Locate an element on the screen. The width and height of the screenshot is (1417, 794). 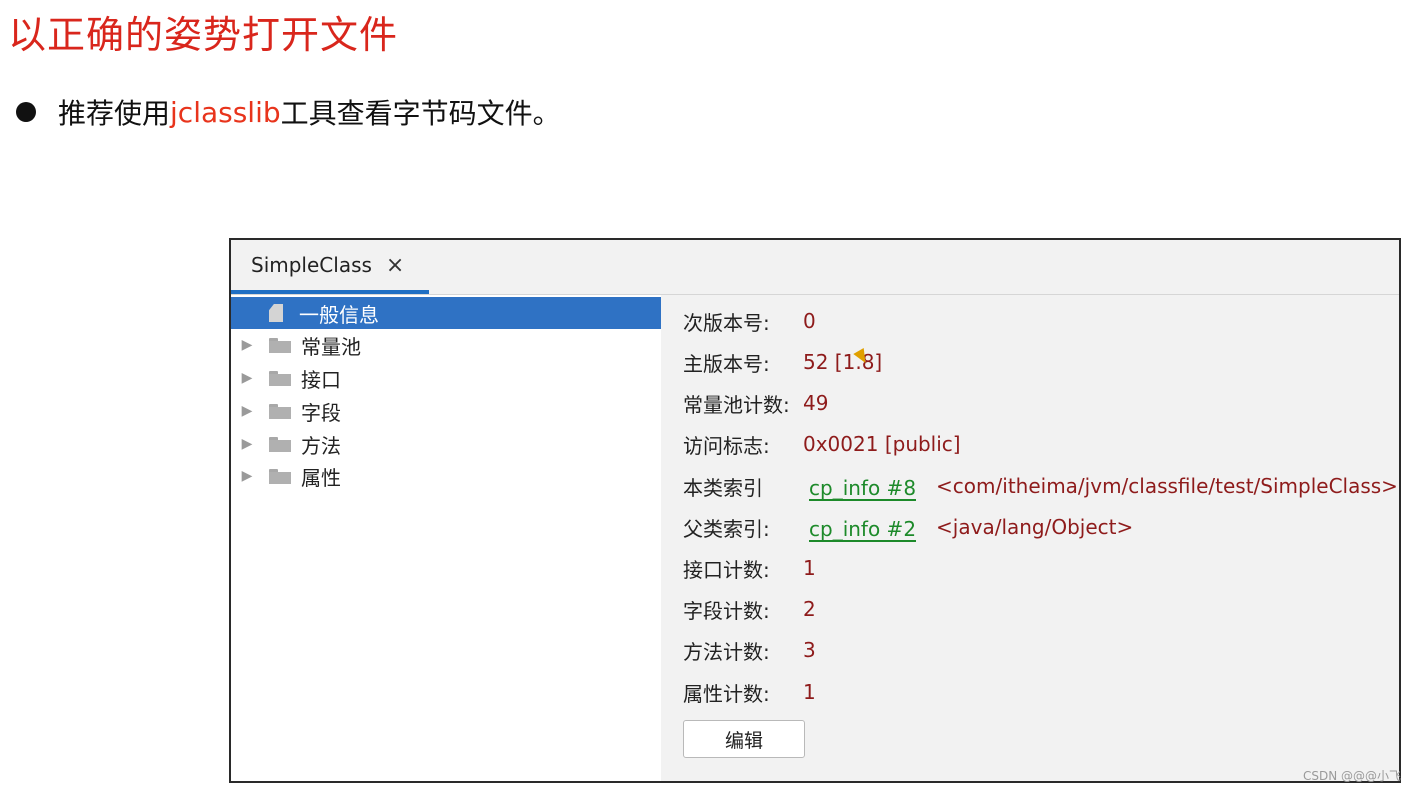
tree-item-label: 接口 is located at coordinates (321, 379).